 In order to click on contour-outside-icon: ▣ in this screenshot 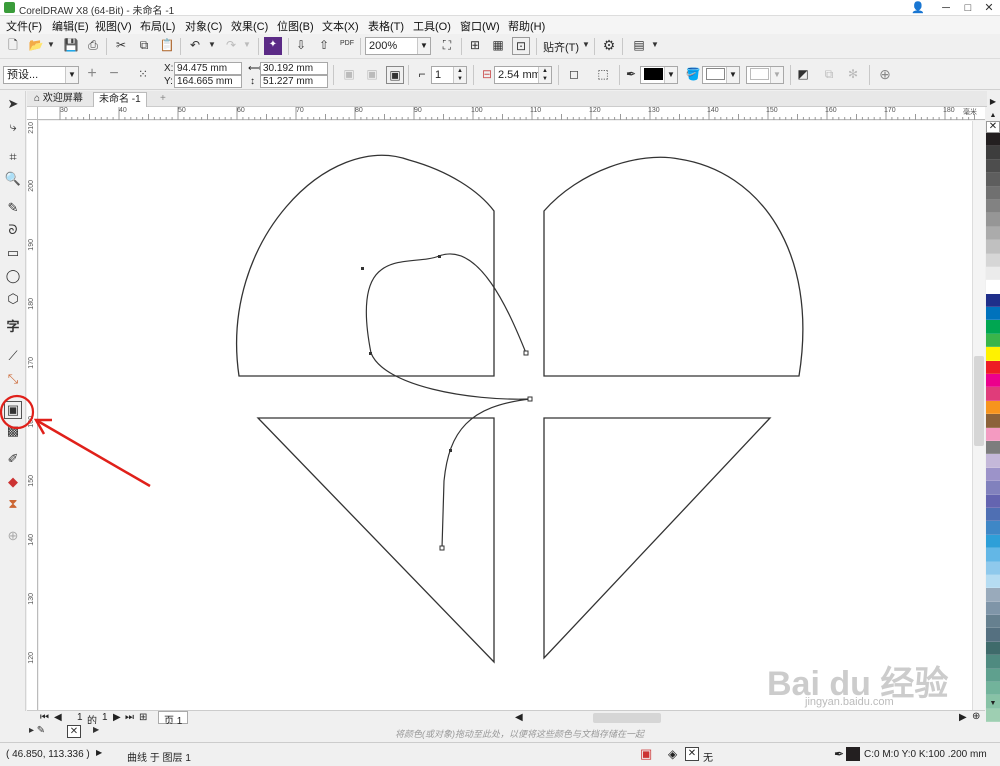, I will do `click(395, 75)`.